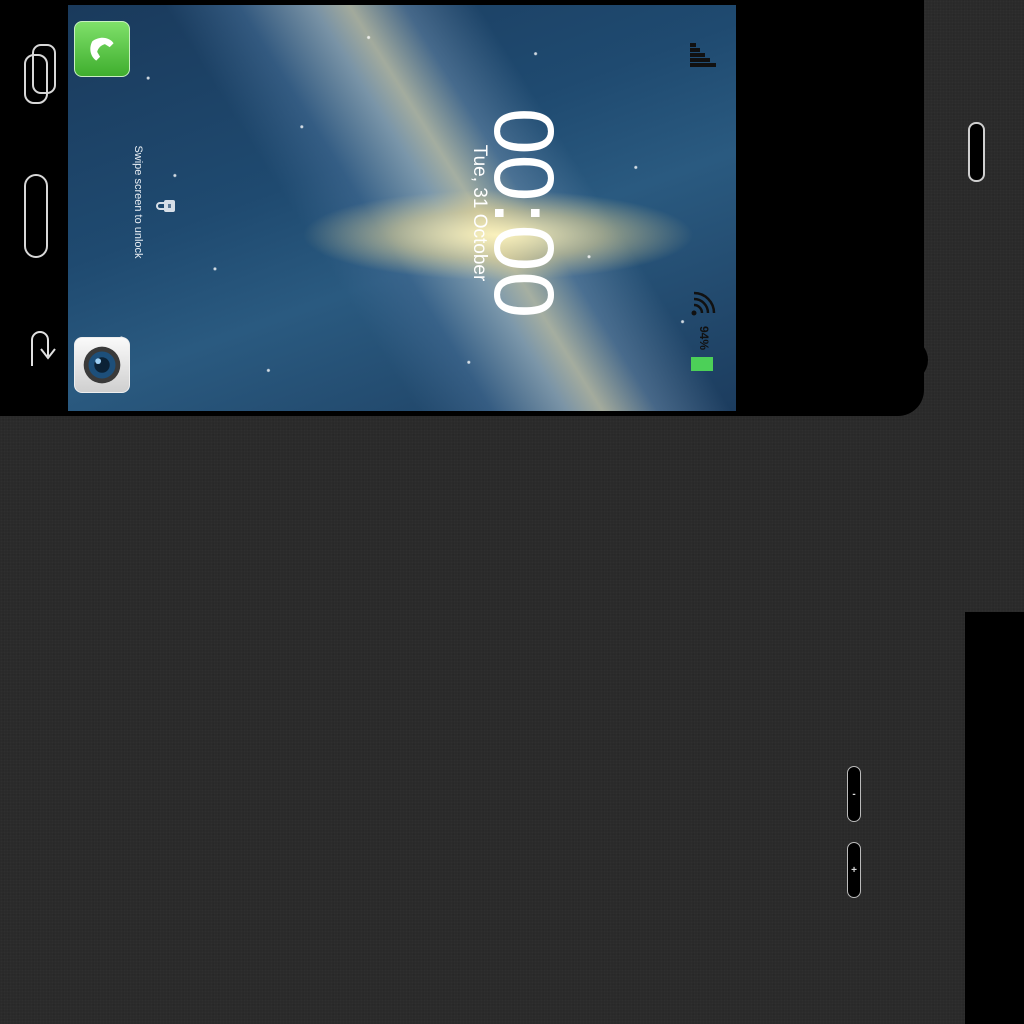 This screenshot has width=1024, height=1024. What do you see at coordinates (703, 303) in the screenshot?
I see `wifi-icon` at bounding box center [703, 303].